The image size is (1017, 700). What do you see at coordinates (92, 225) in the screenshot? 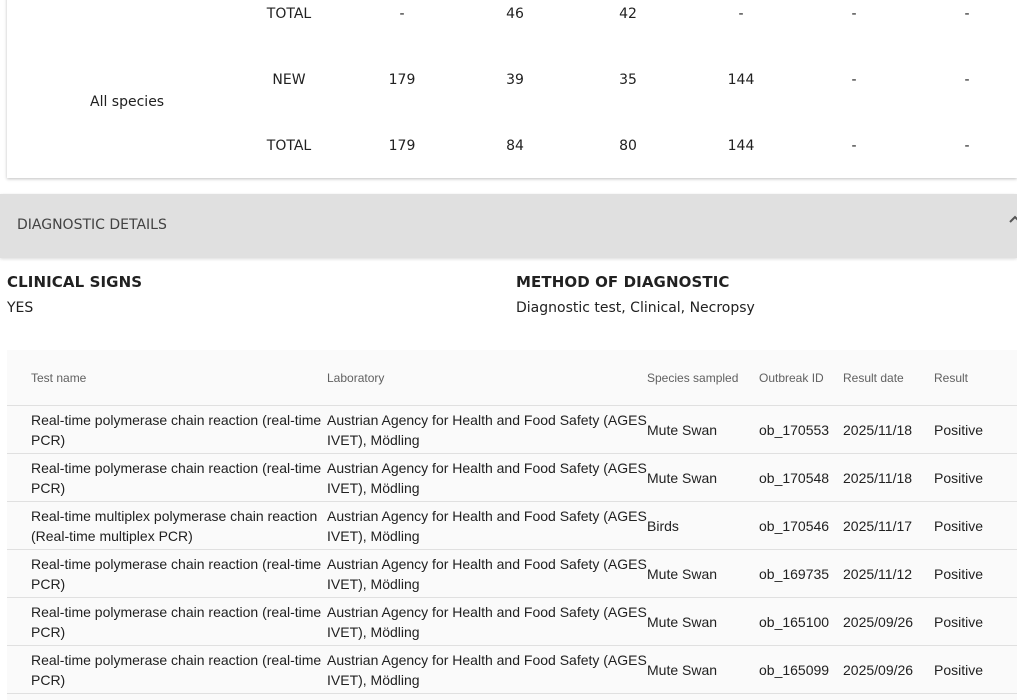
I see `diagnostic-details-title: DIAGNOSTIC DETAILS` at bounding box center [92, 225].